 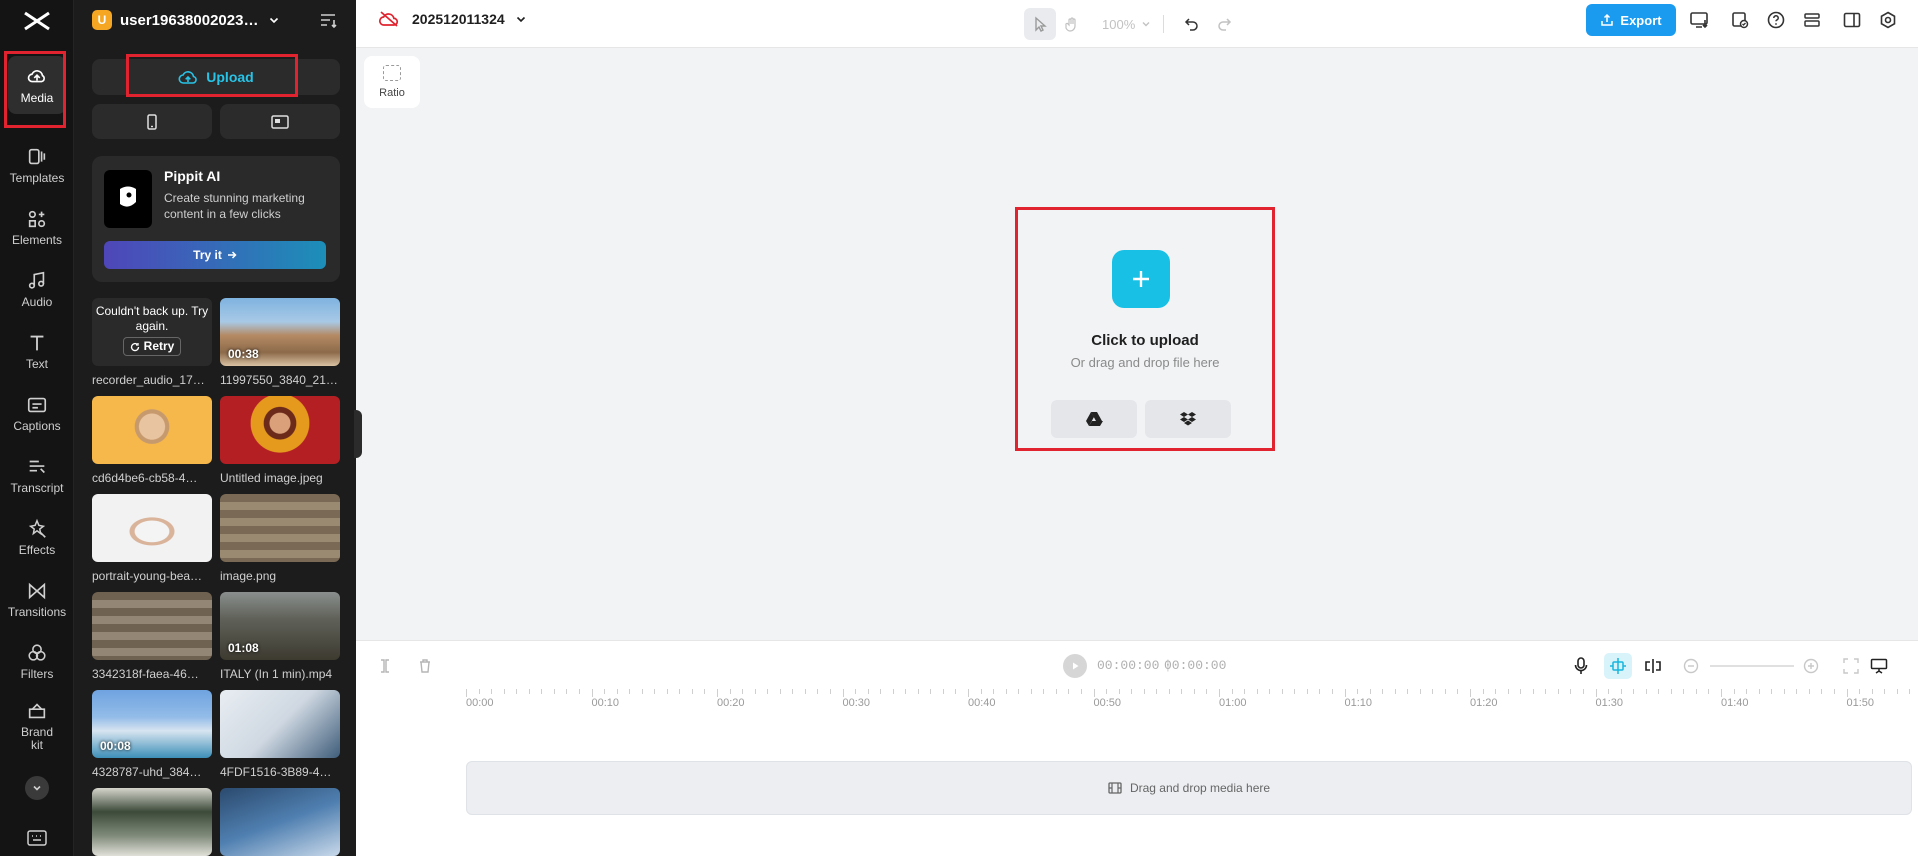 What do you see at coordinates (280, 121) in the screenshot?
I see `record-screen-button` at bounding box center [280, 121].